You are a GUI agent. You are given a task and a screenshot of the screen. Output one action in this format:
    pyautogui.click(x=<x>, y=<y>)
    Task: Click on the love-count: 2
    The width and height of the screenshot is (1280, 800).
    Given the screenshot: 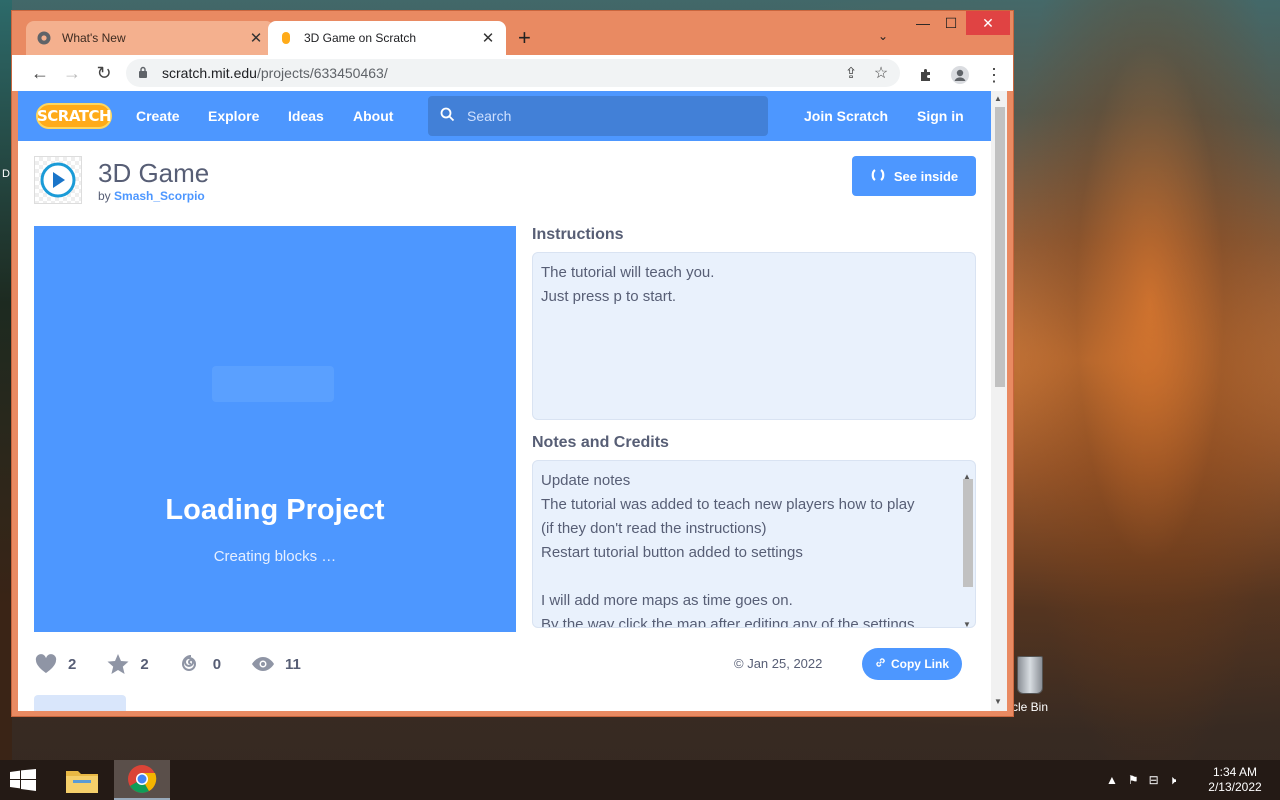 What is the action you would take?
    pyautogui.click(x=72, y=664)
    